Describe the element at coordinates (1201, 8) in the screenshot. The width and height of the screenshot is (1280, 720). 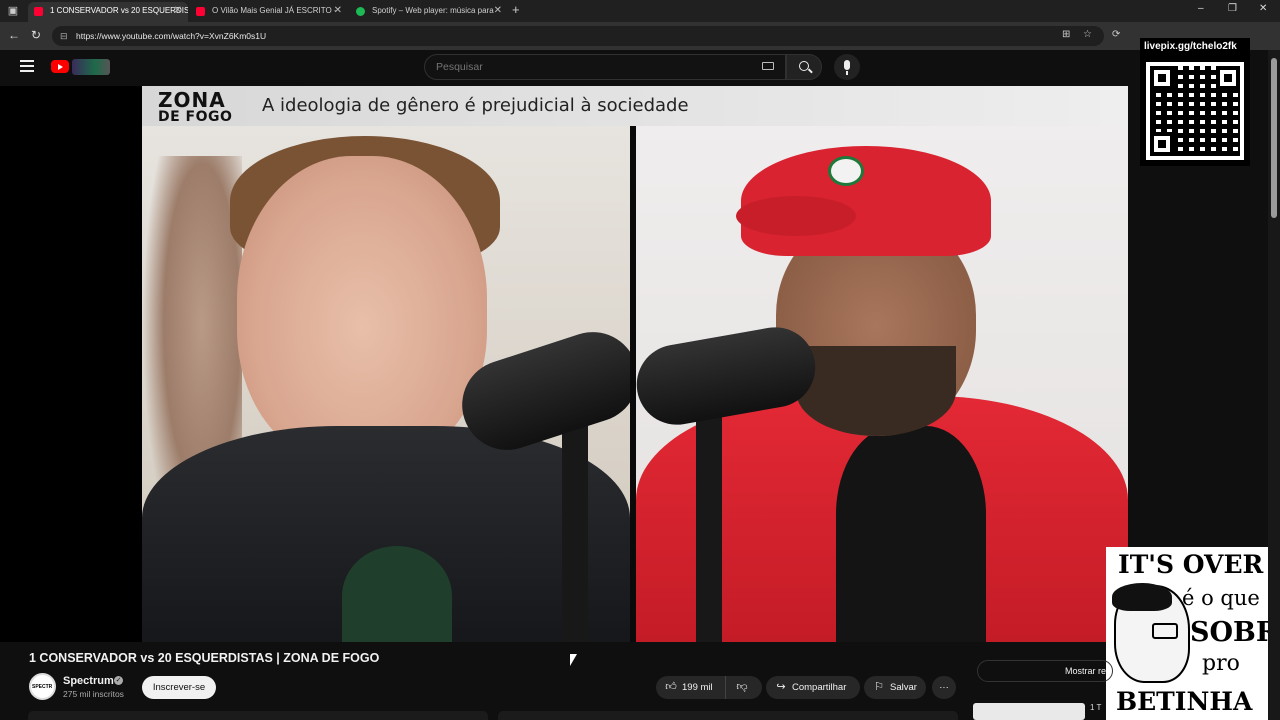
I see `minimize-icon: –` at that location.